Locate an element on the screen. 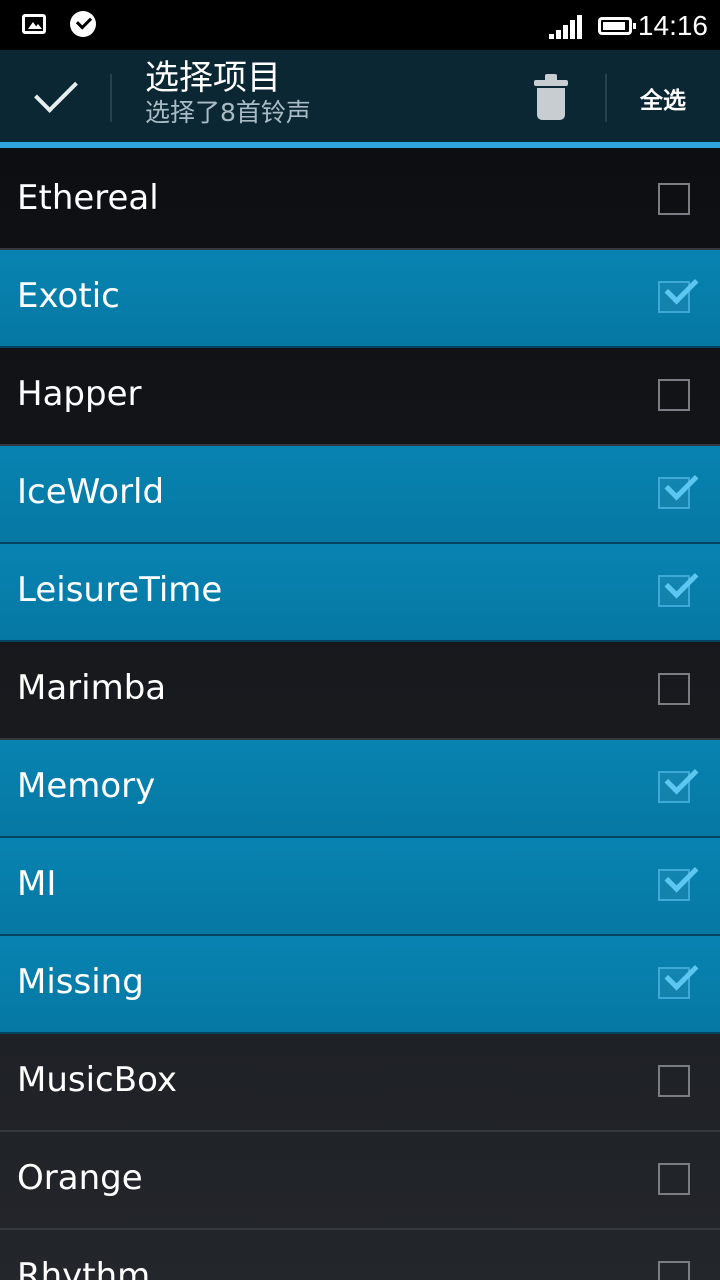  action-bar-accent-line is located at coordinates (360, 145).